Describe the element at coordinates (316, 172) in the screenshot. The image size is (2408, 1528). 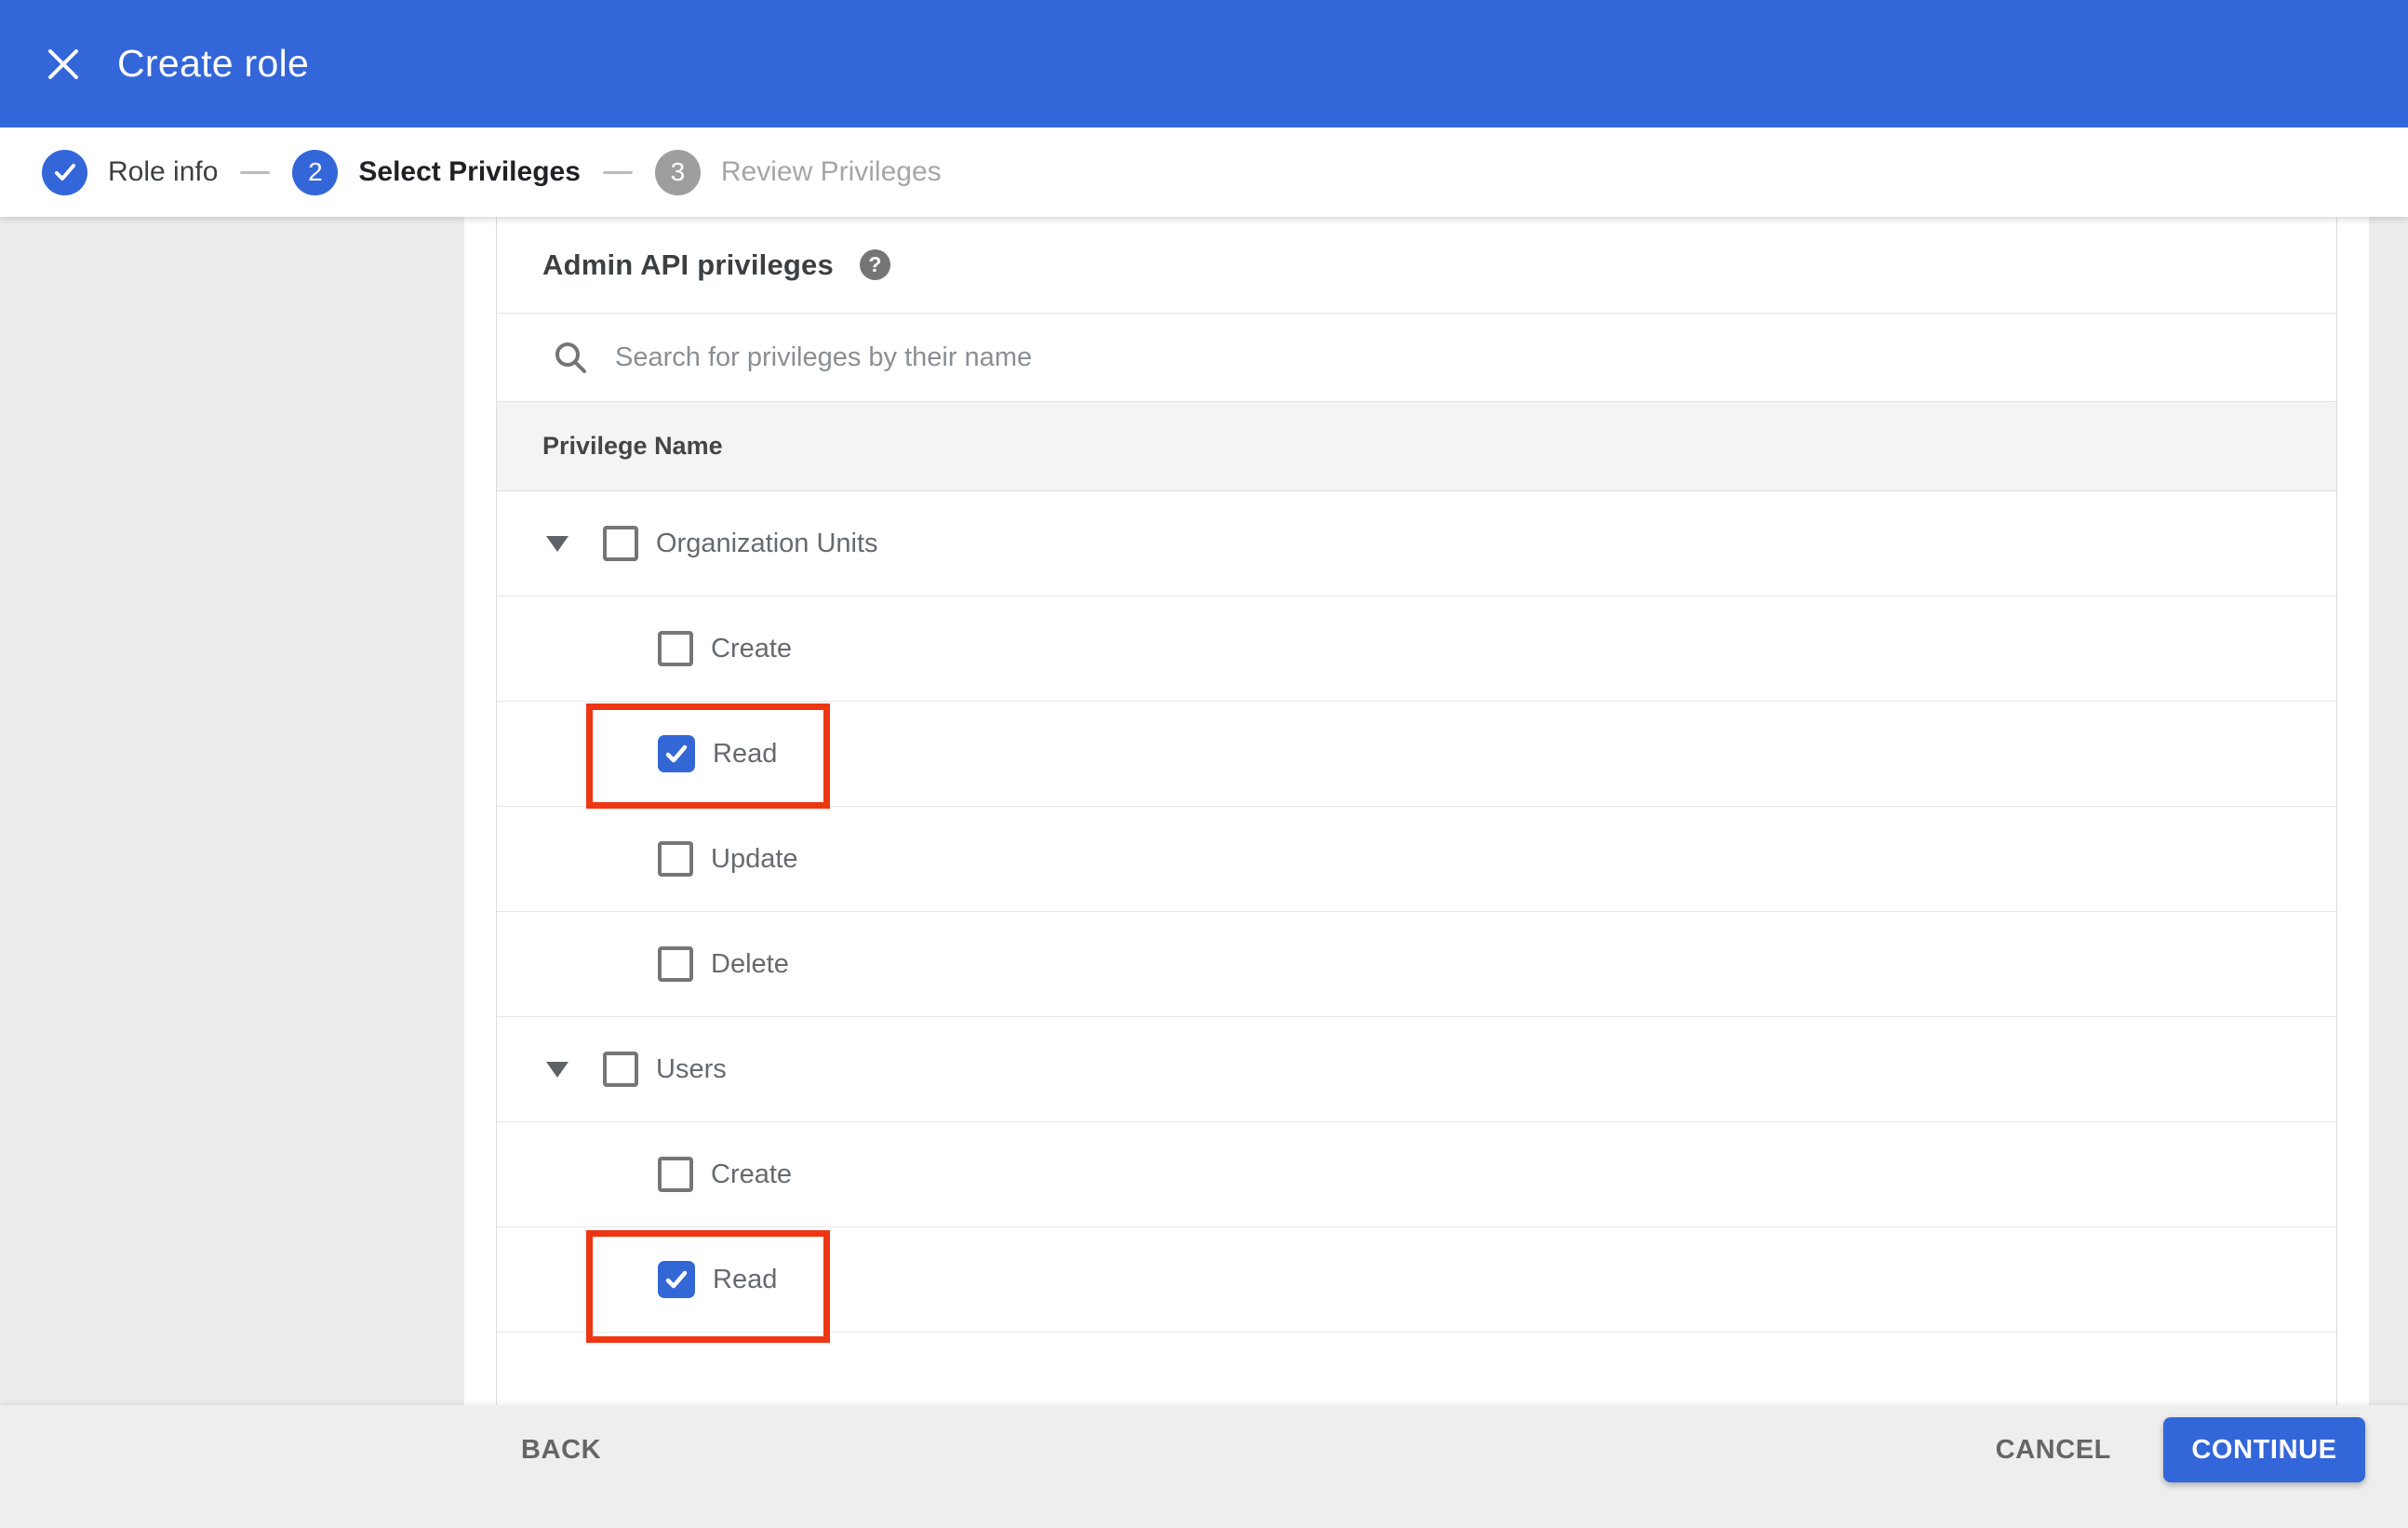
I see `step-number: 2` at that location.